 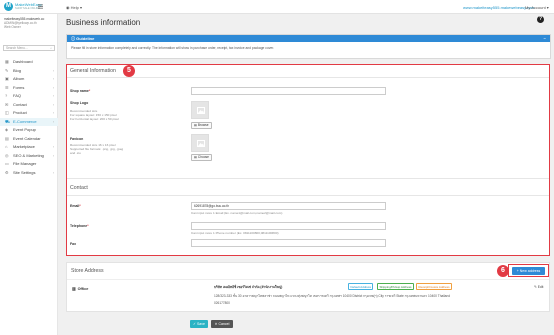 I want to click on step-marker-6: 6, so click(x=503, y=271).